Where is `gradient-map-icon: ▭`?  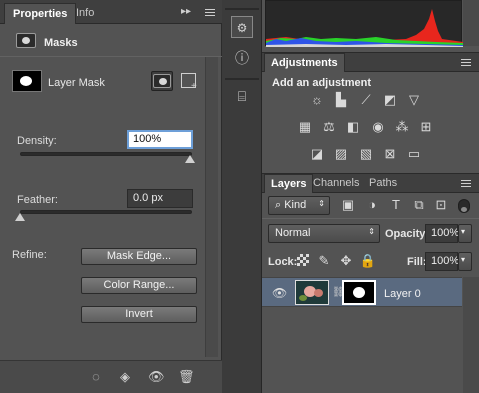
gradient-map-icon: ▭ is located at coordinates (414, 154).